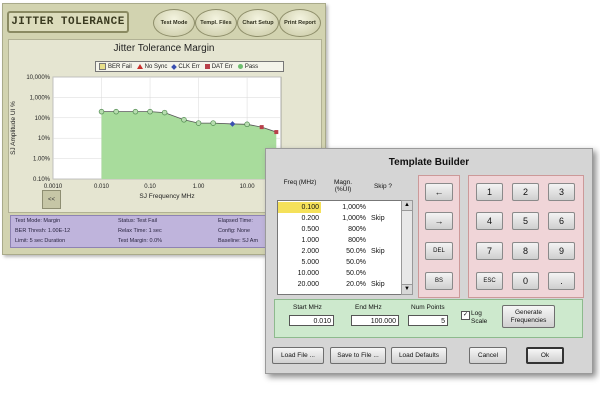 The width and height of the screenshot is (600, 393). Describe the element at coordinates (489, 281) in the screenshot. I see `escape-key: ESC` at that location.